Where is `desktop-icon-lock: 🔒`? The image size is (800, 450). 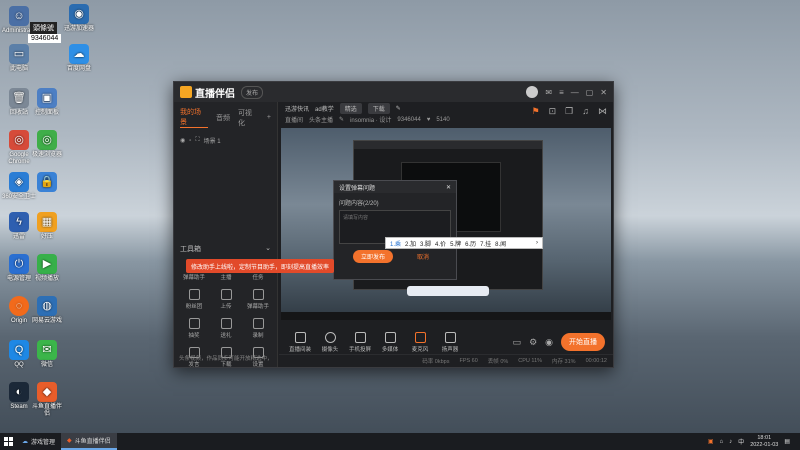 desktop-icon-lock: 🔒 is located at coordinates (47, 183).